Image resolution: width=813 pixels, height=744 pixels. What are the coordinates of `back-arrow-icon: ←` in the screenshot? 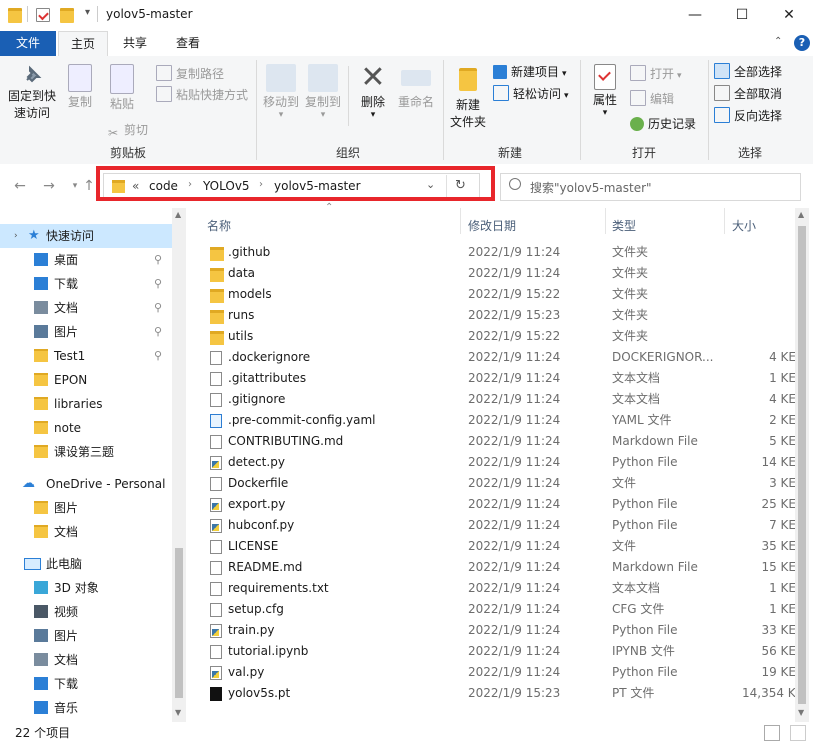 It's located at (20, 186).